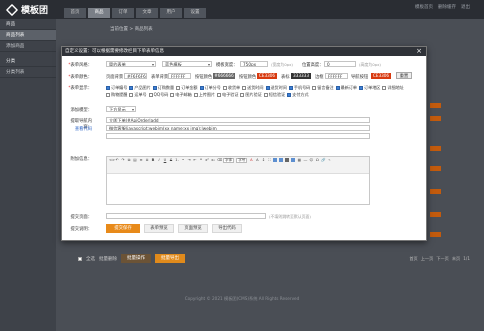 The image size is (484, 331). What do you see at coordinates (170, 258) in the screenshot?
I see `bulk-export-button: 批量导出` at bounding box center [170, 258].